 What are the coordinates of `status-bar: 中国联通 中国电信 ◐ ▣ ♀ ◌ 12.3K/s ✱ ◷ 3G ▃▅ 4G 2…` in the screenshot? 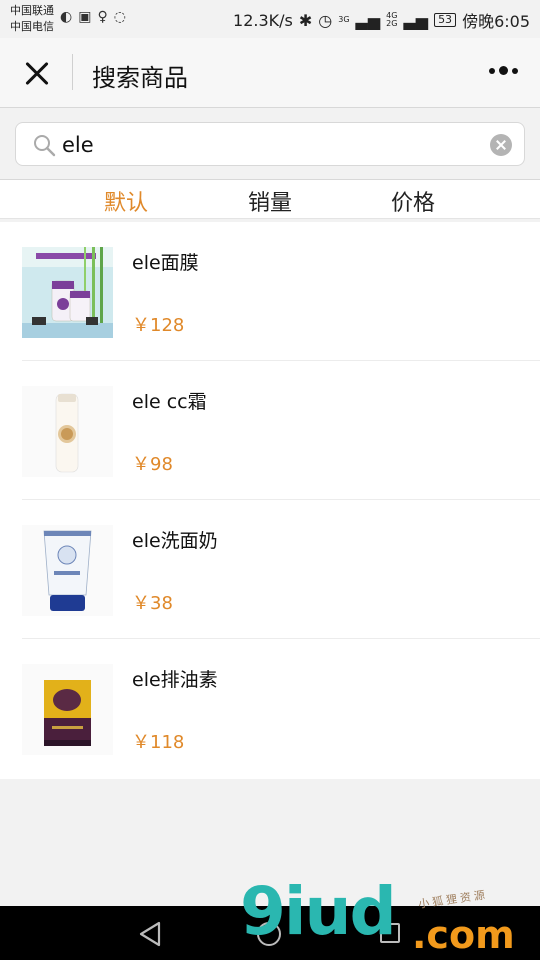 It's located at (270, 19).